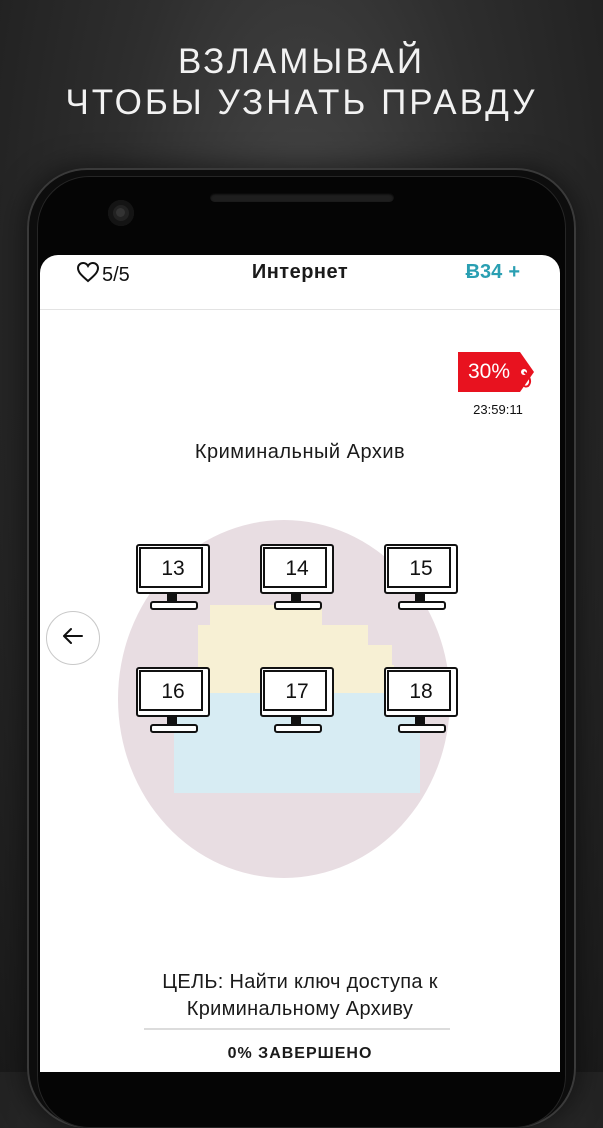 This screenshot has width=603, height=1128. I want to click on promo-line-2: ЧТОБЫ УЗНАТЬ ПРАВДУ, so click(301, 102).